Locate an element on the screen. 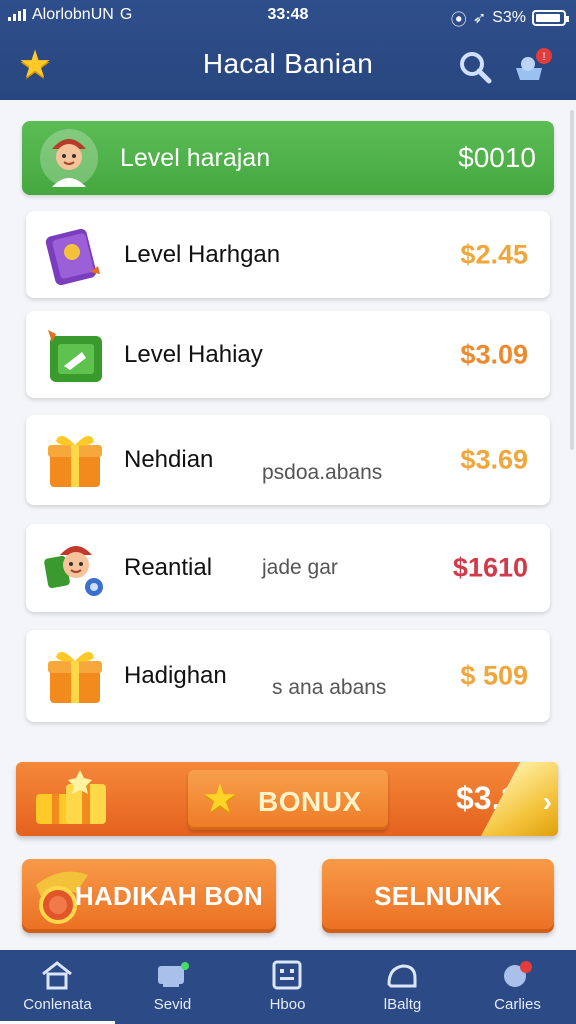 This screenshot has height=1024, width=576. bonus-banner: ★ BONUX $3.1 › is located at coordinates (287, 799).